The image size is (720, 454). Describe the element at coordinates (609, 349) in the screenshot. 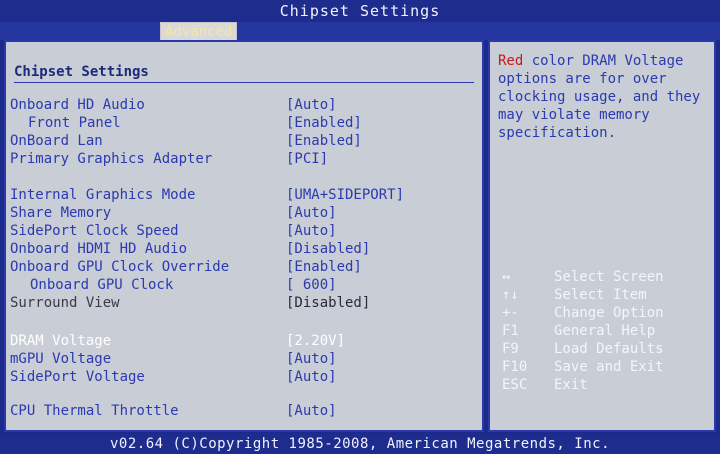

I see `key-desc: Load Defaults` at that location.